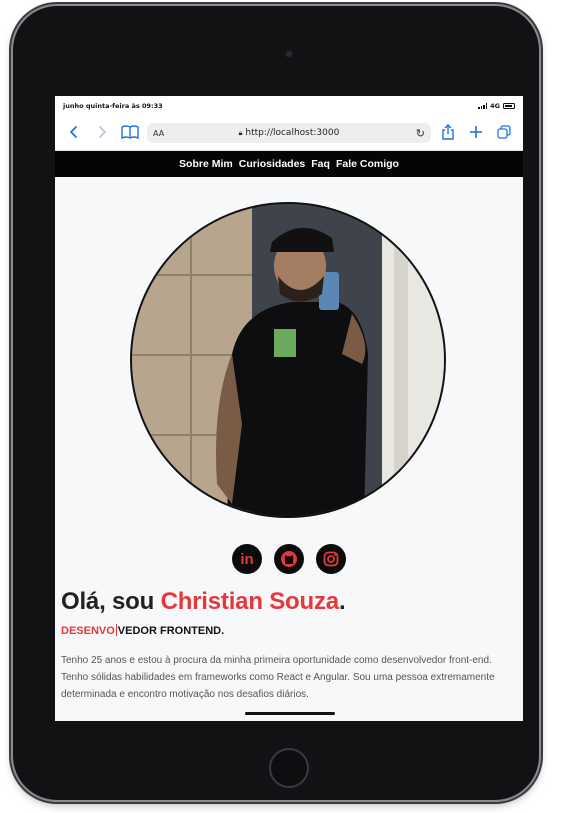 This screenshot has height=813, width=562. I want to click on status-indicators: 4G, so click(496, 106).